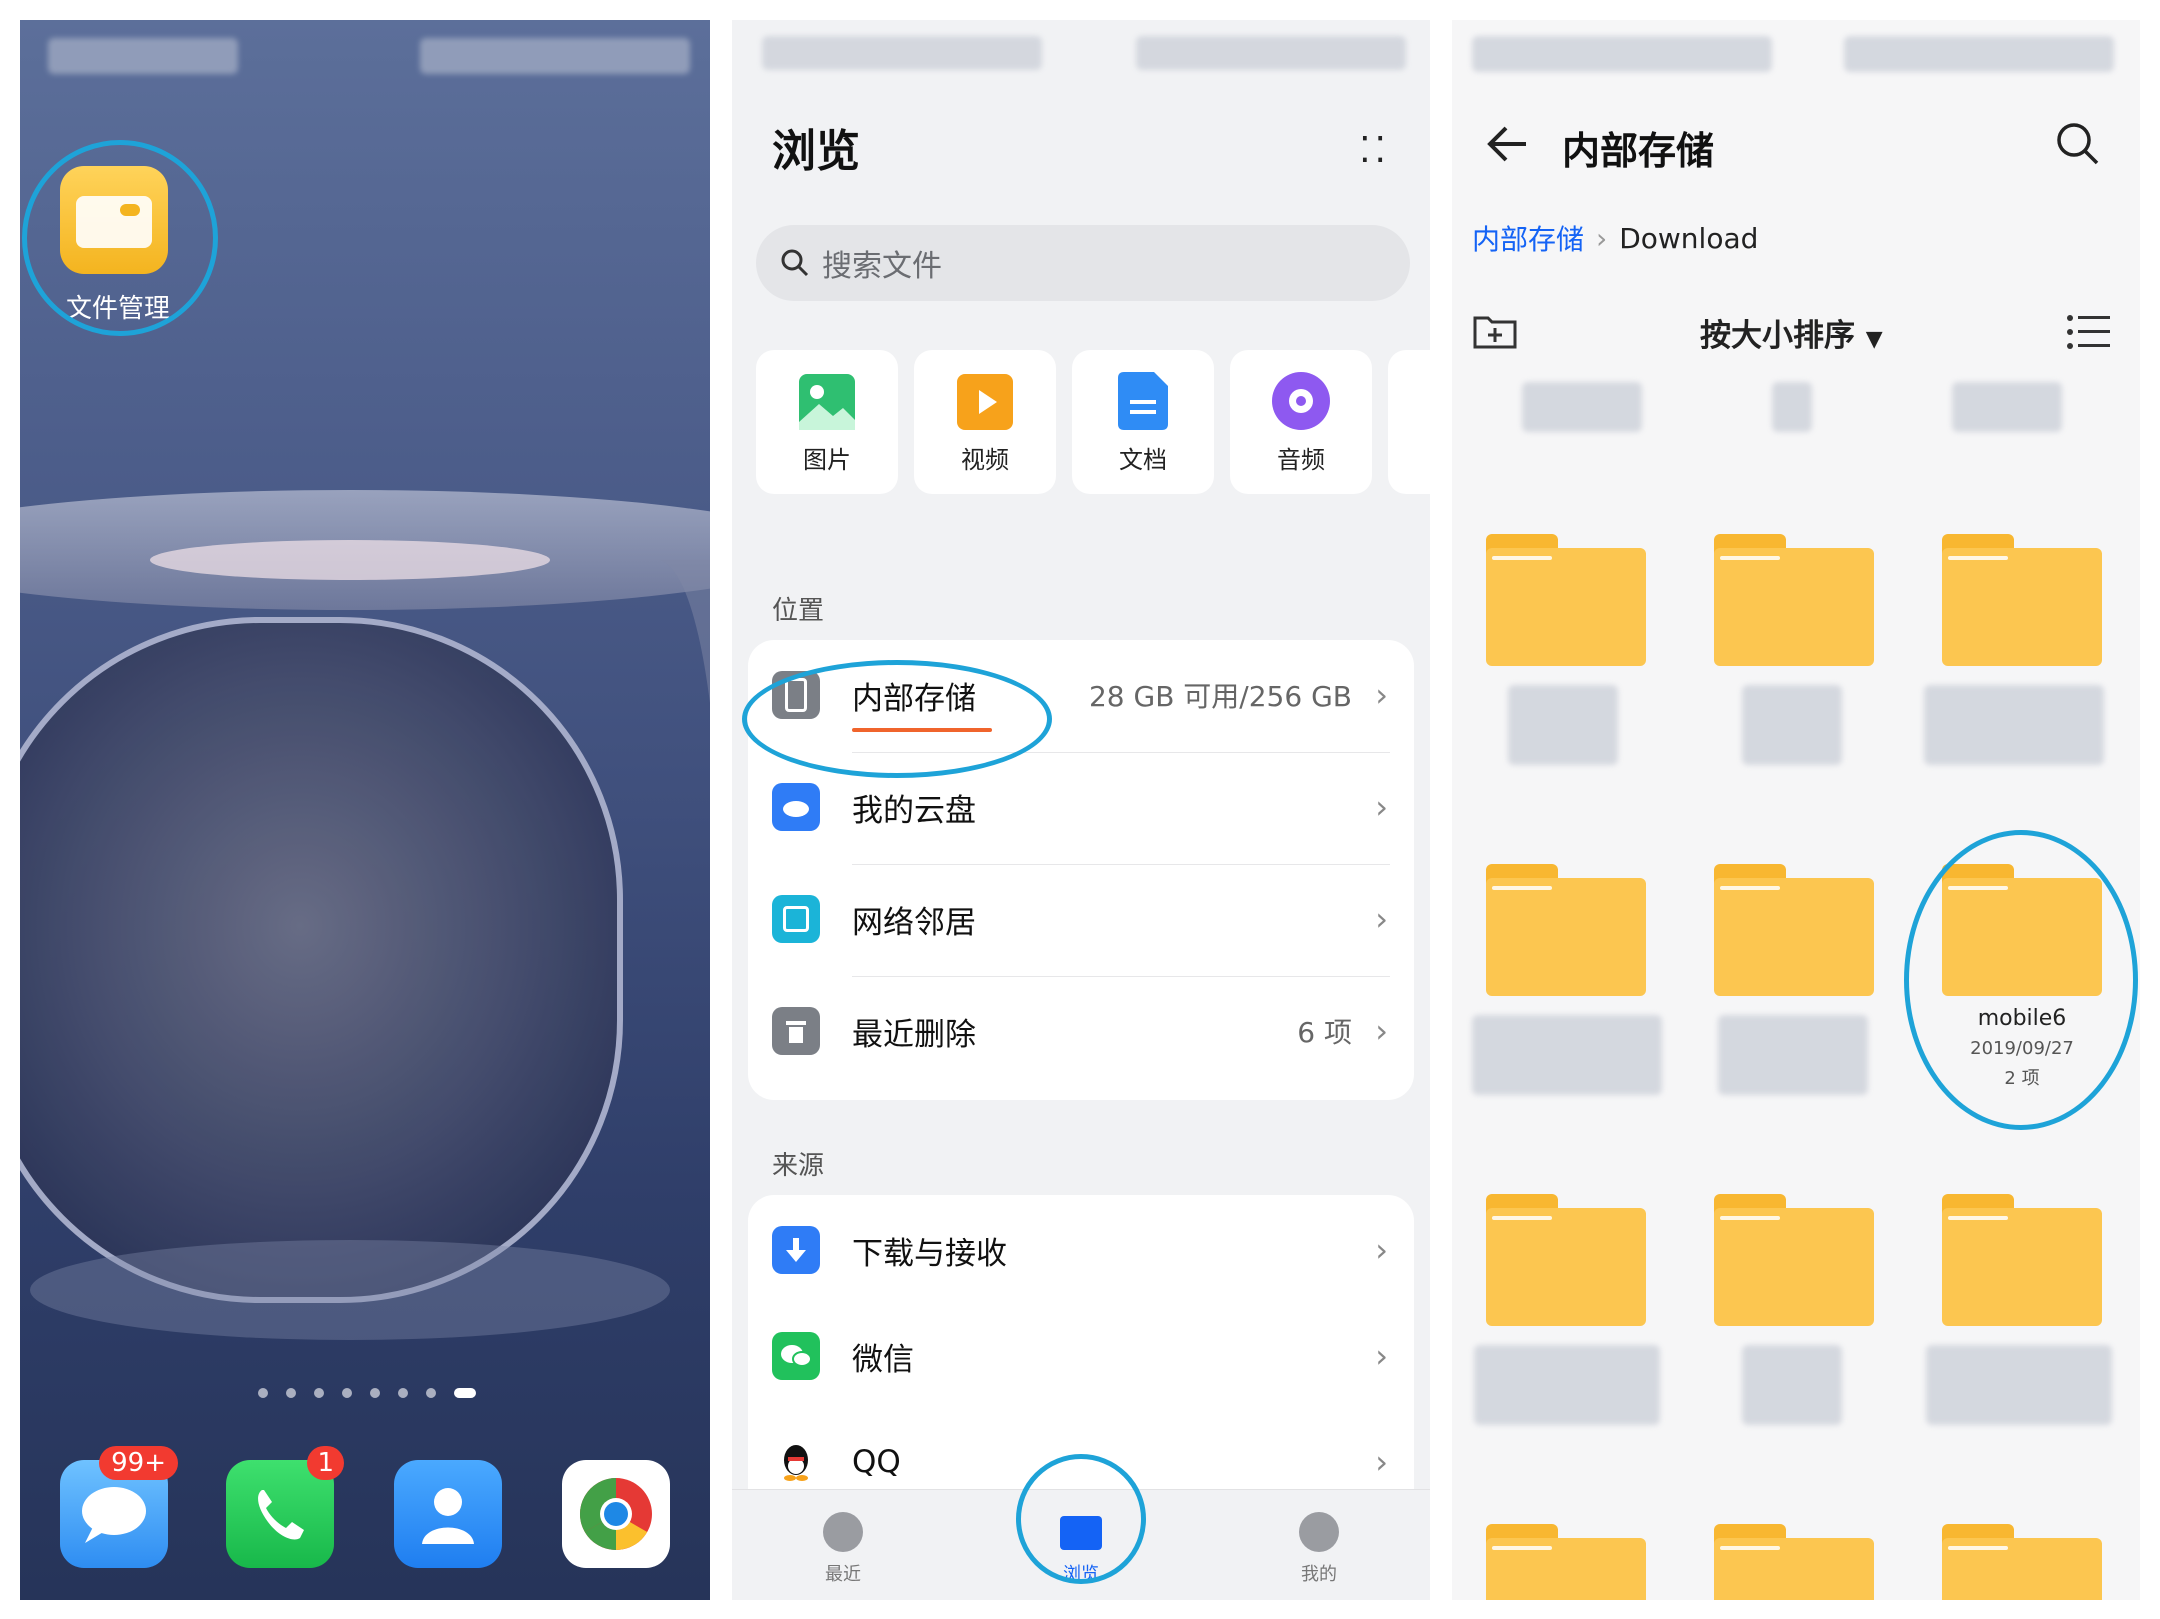 This screenshot has width=2160, height=1619. I want to click on deleted-count: 6 项, so click(1324, 1032).